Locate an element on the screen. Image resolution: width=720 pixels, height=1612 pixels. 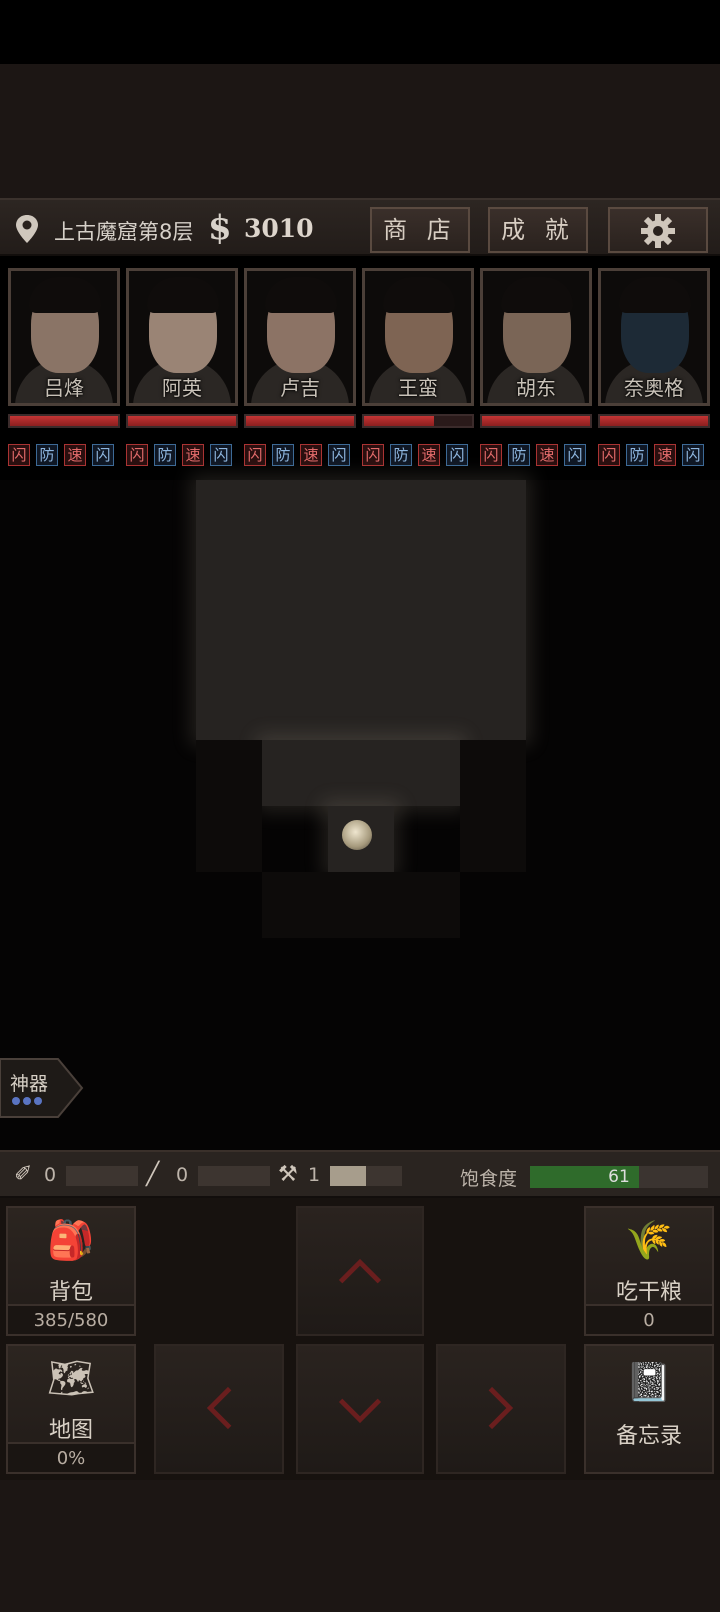
party-member-lu-ji: 卢吉 闪防速闪 is located at coordinates (300, 370).